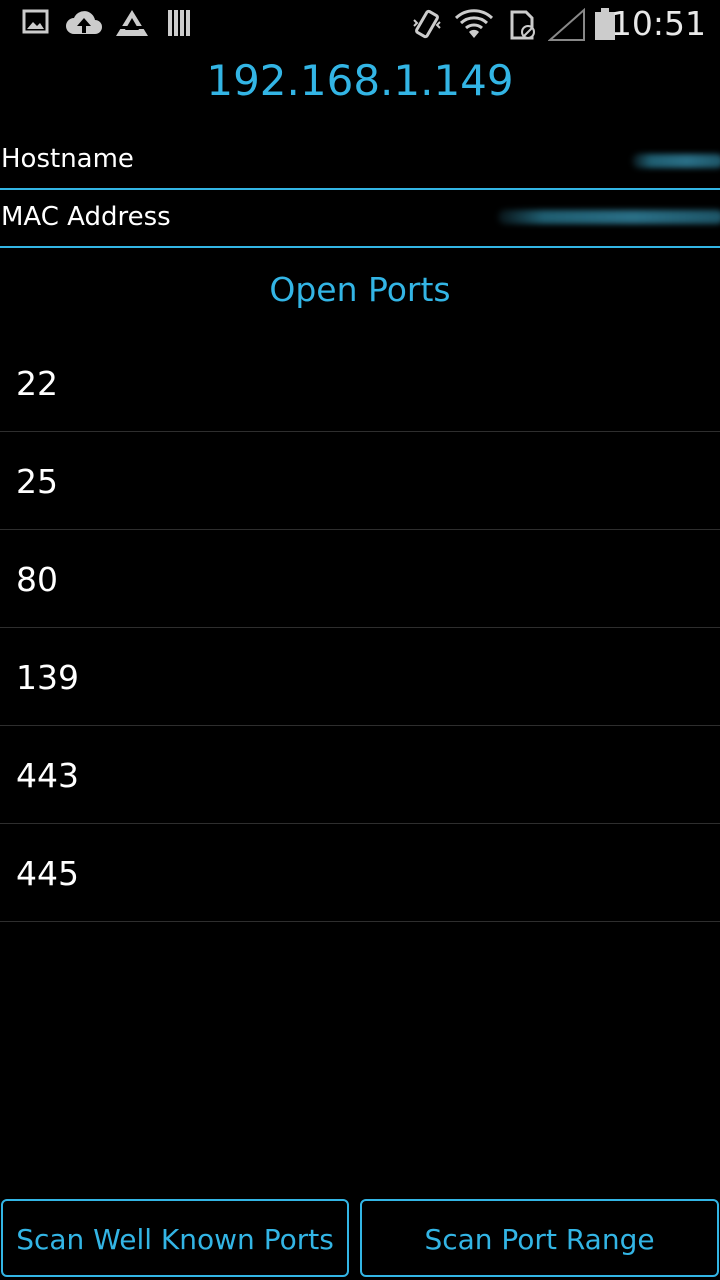 Image resolution: width=720 pixels, height=1280 pixels. What do you see at coordinates (658, 23) in the screenshot?
I see `clock: 10:51` at bounding box center [658, 23].